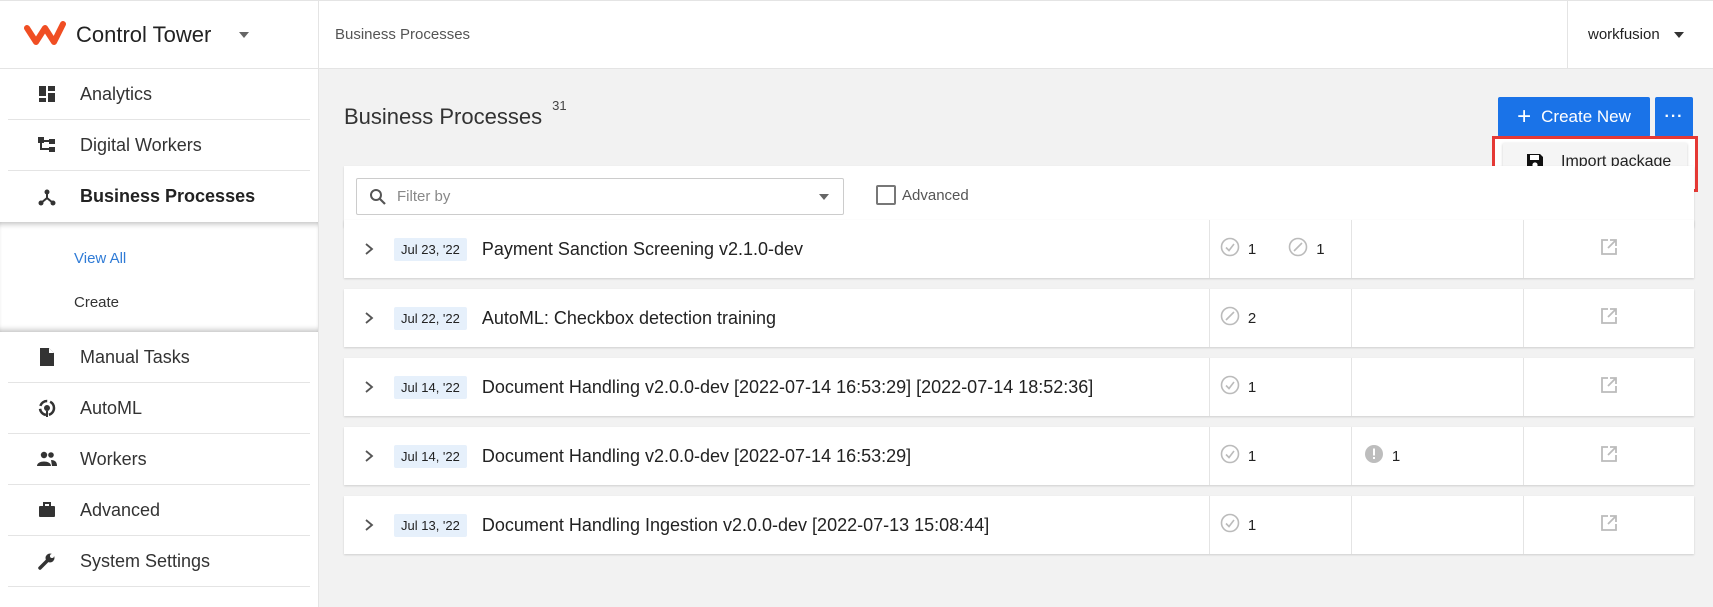  Describe the element at coordinates (135, 356) in the screenshot. I see `sidebar-item-label: Manual Tasks` at that location.